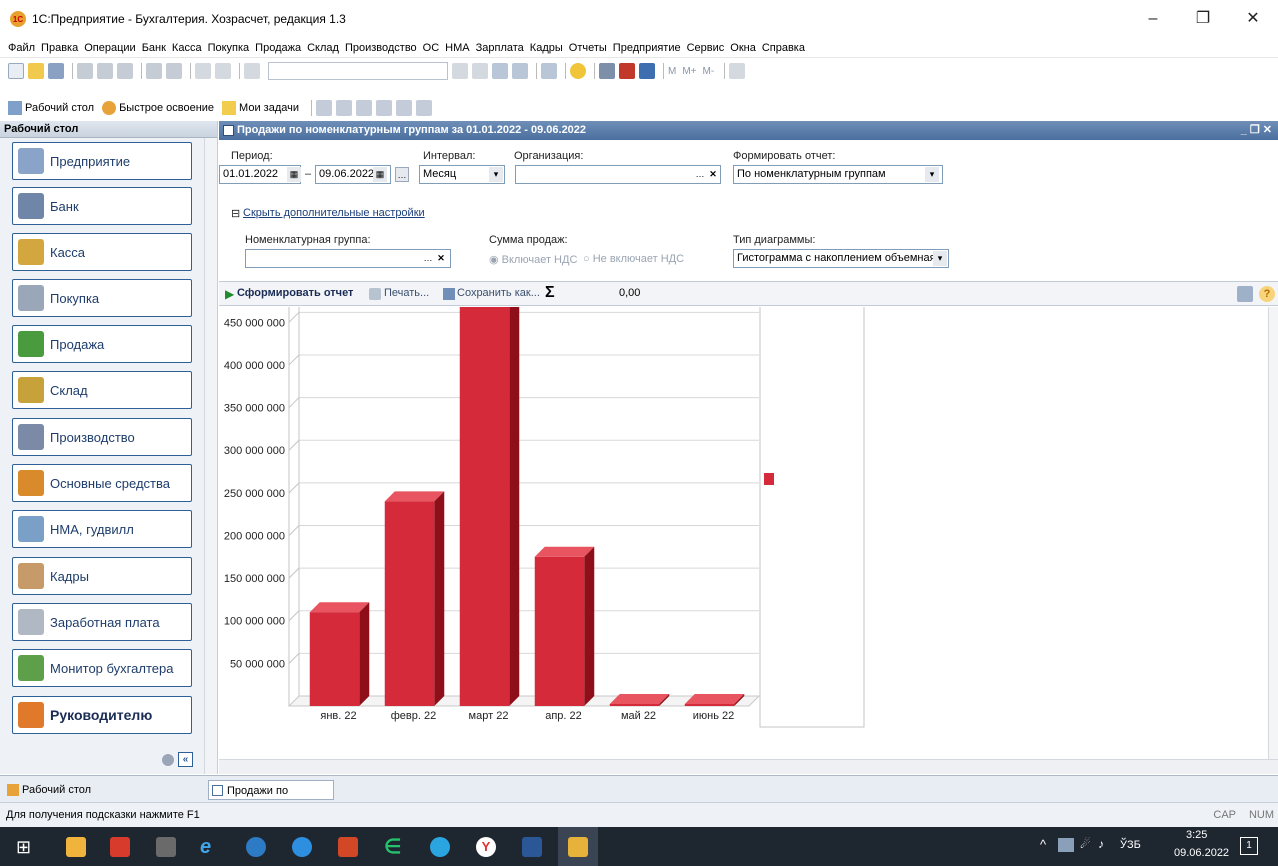 The height and width of the screenshot is (866, 1278). I want to click on hide-settings-link: Скрыть дополнительные настройки, so click(334, 213).